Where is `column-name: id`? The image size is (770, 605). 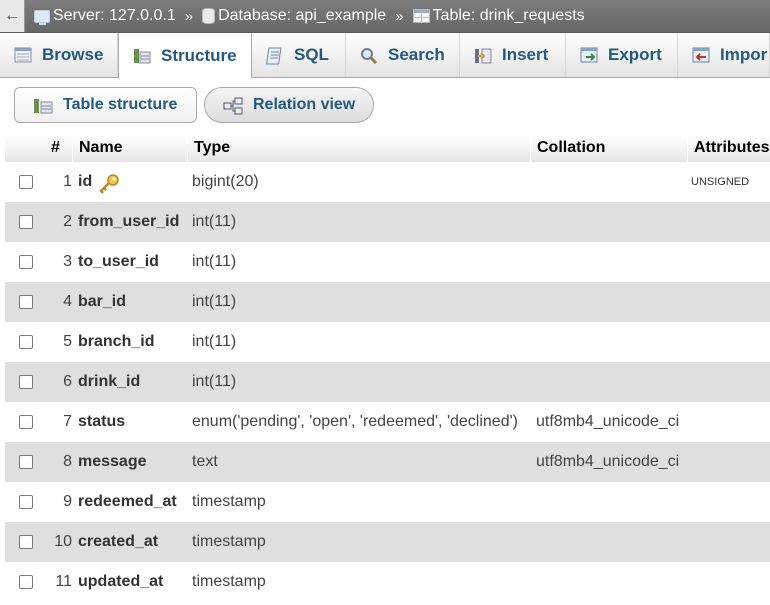
column-name: id is located at coordinates (99, 182).